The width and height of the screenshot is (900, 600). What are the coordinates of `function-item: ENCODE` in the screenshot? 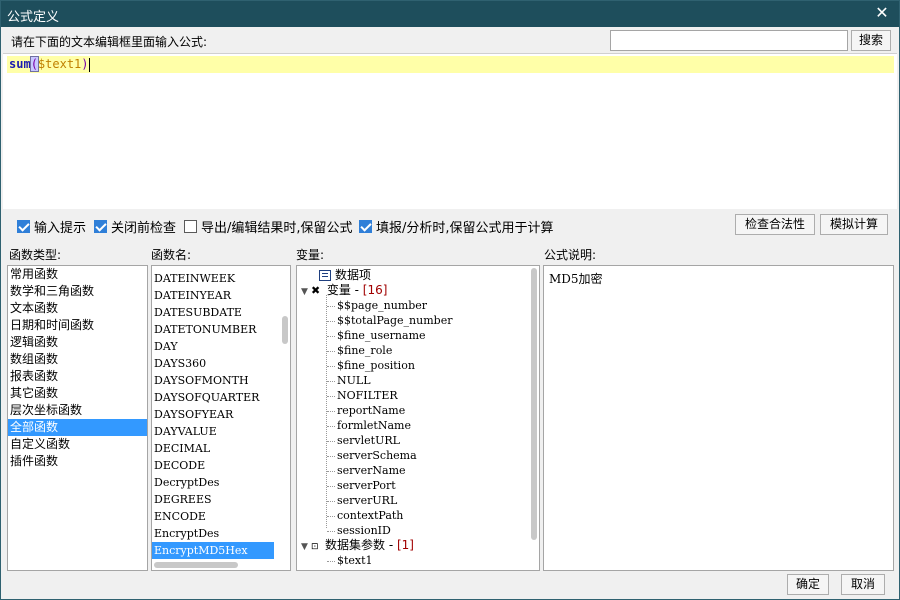 It's located at (218, 516).